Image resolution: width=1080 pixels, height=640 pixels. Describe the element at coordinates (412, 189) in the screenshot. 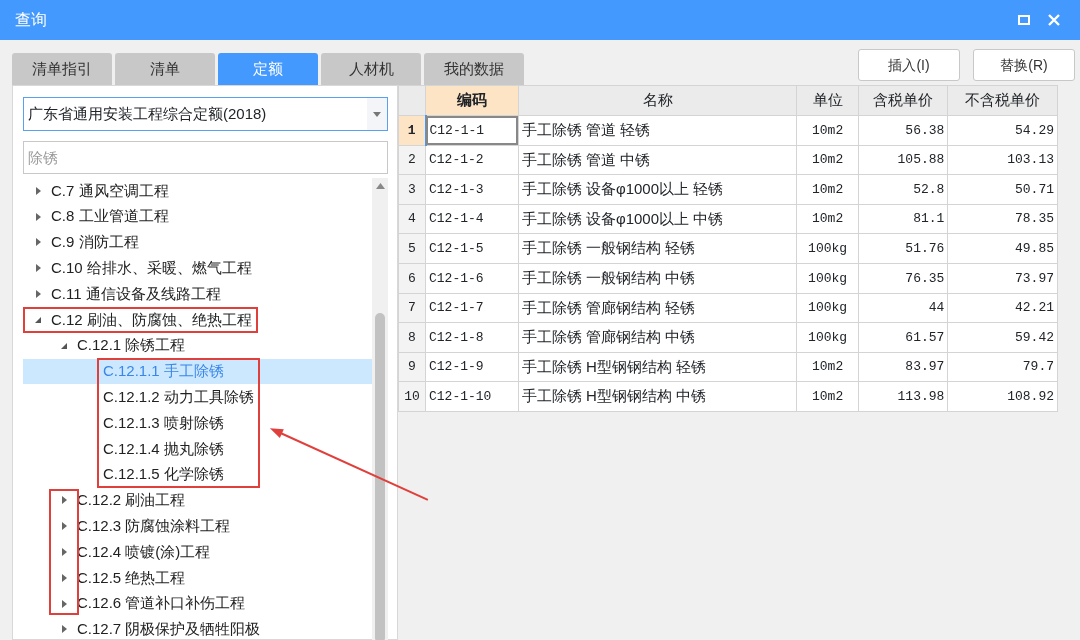

I see `row-number: 3` at that location.